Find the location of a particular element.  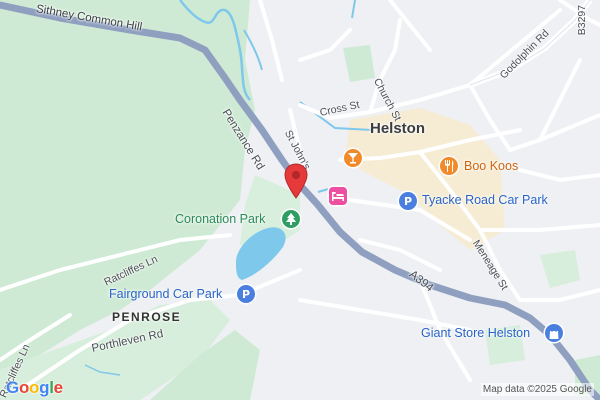

poi-label-giant-store-helston: Giant Store Helston is located at coordinates (475, 333).